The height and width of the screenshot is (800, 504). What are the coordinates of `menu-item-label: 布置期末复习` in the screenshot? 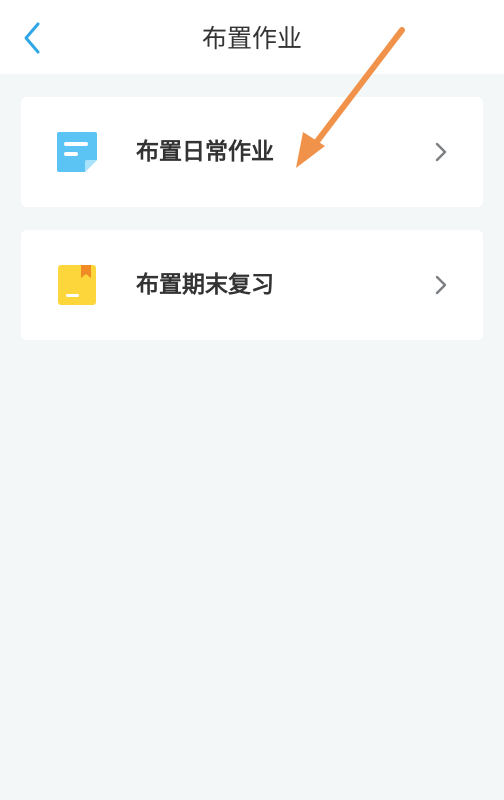 It's located at (205, 285).